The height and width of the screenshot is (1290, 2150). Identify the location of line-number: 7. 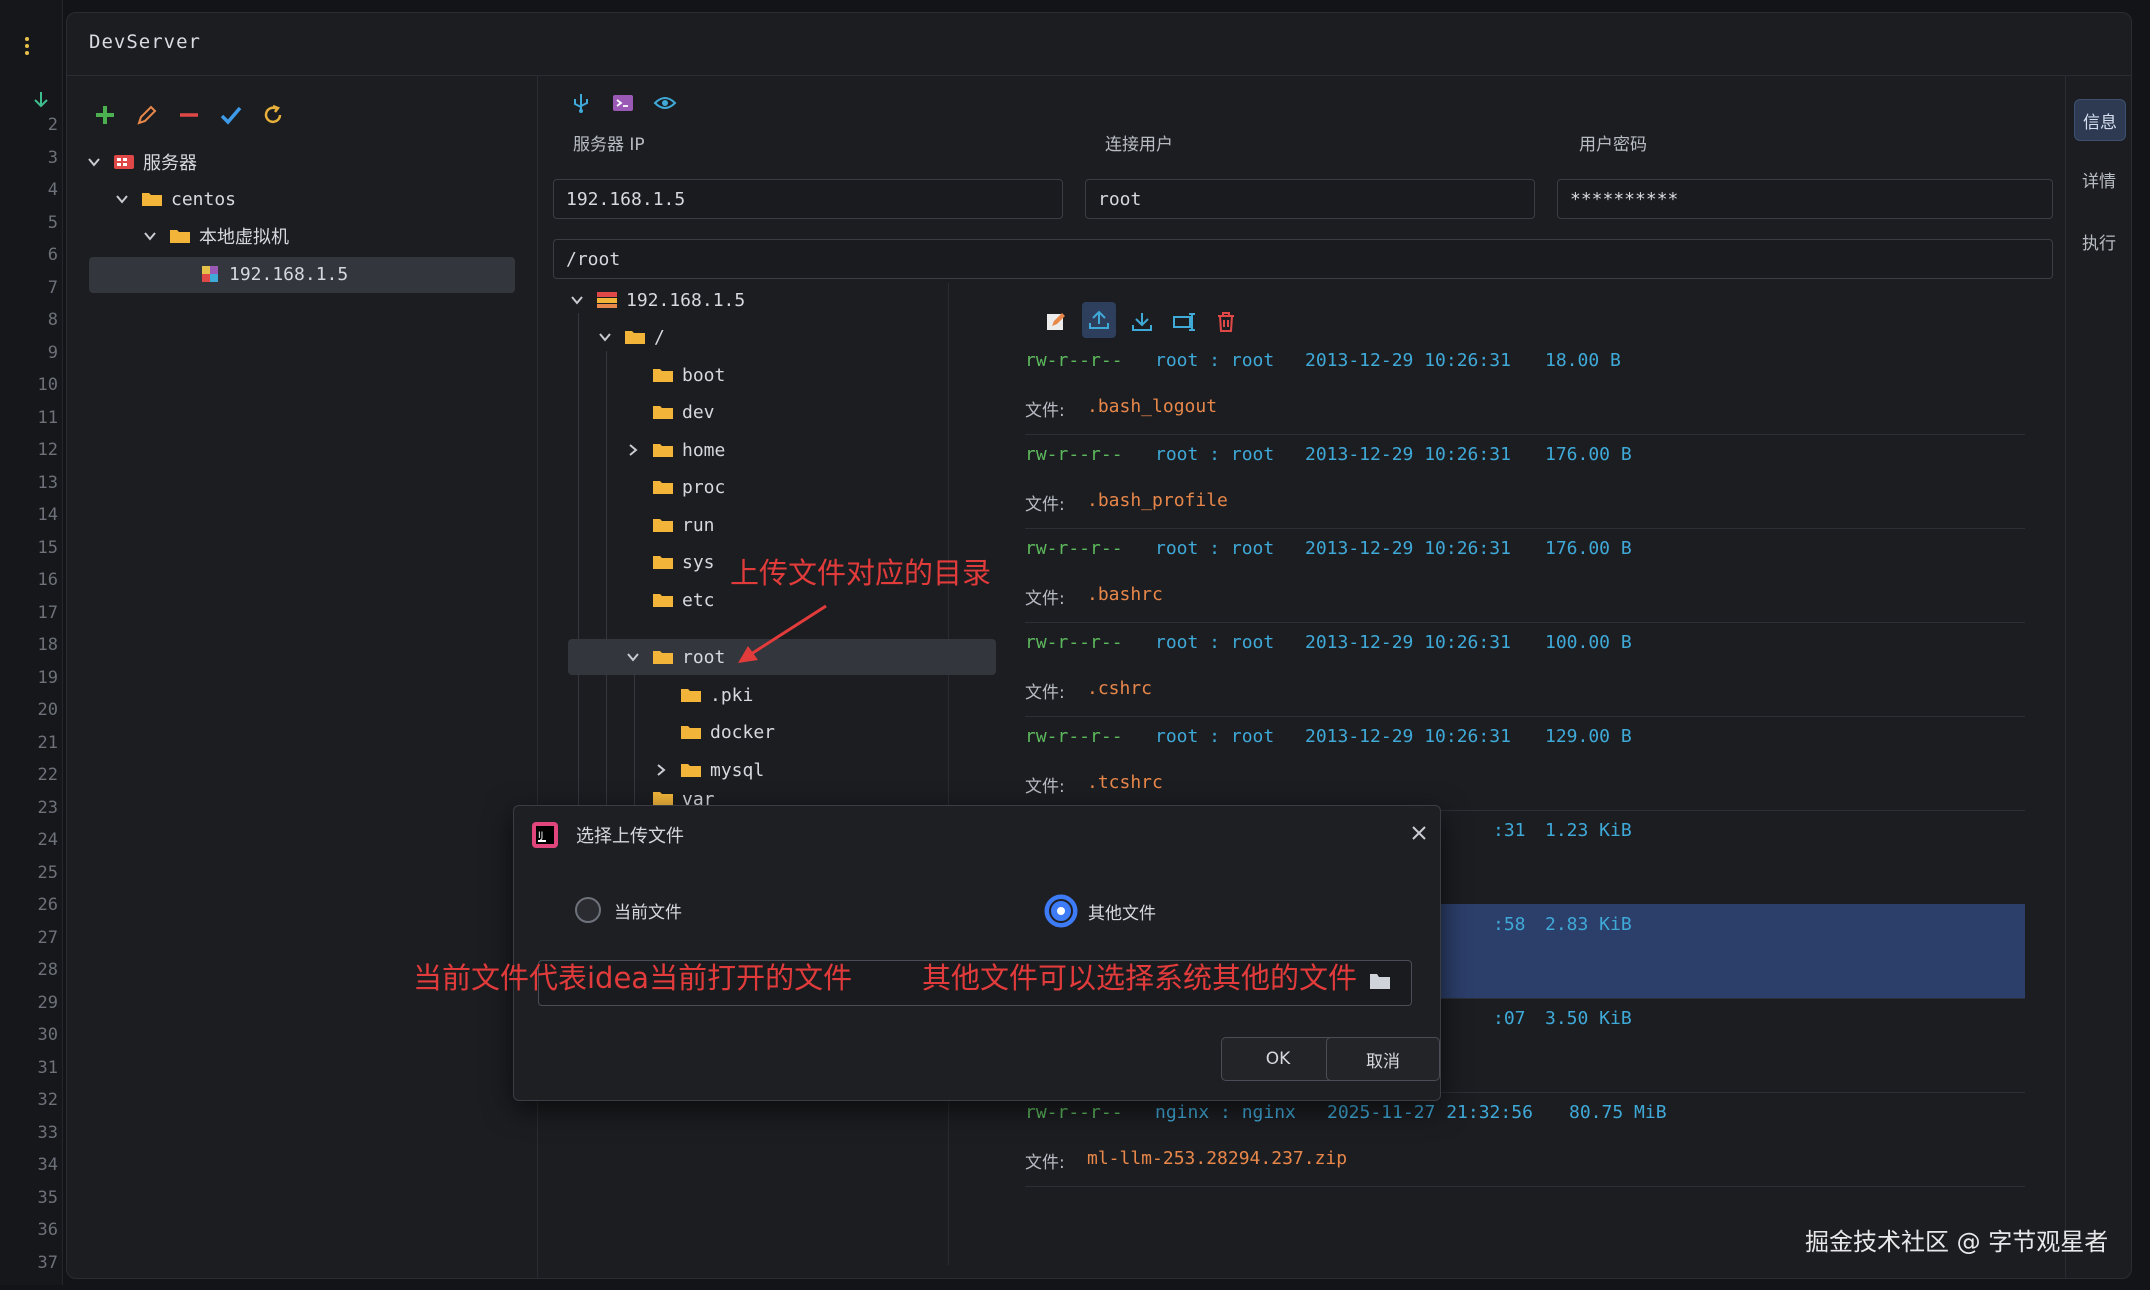
(52, 287).